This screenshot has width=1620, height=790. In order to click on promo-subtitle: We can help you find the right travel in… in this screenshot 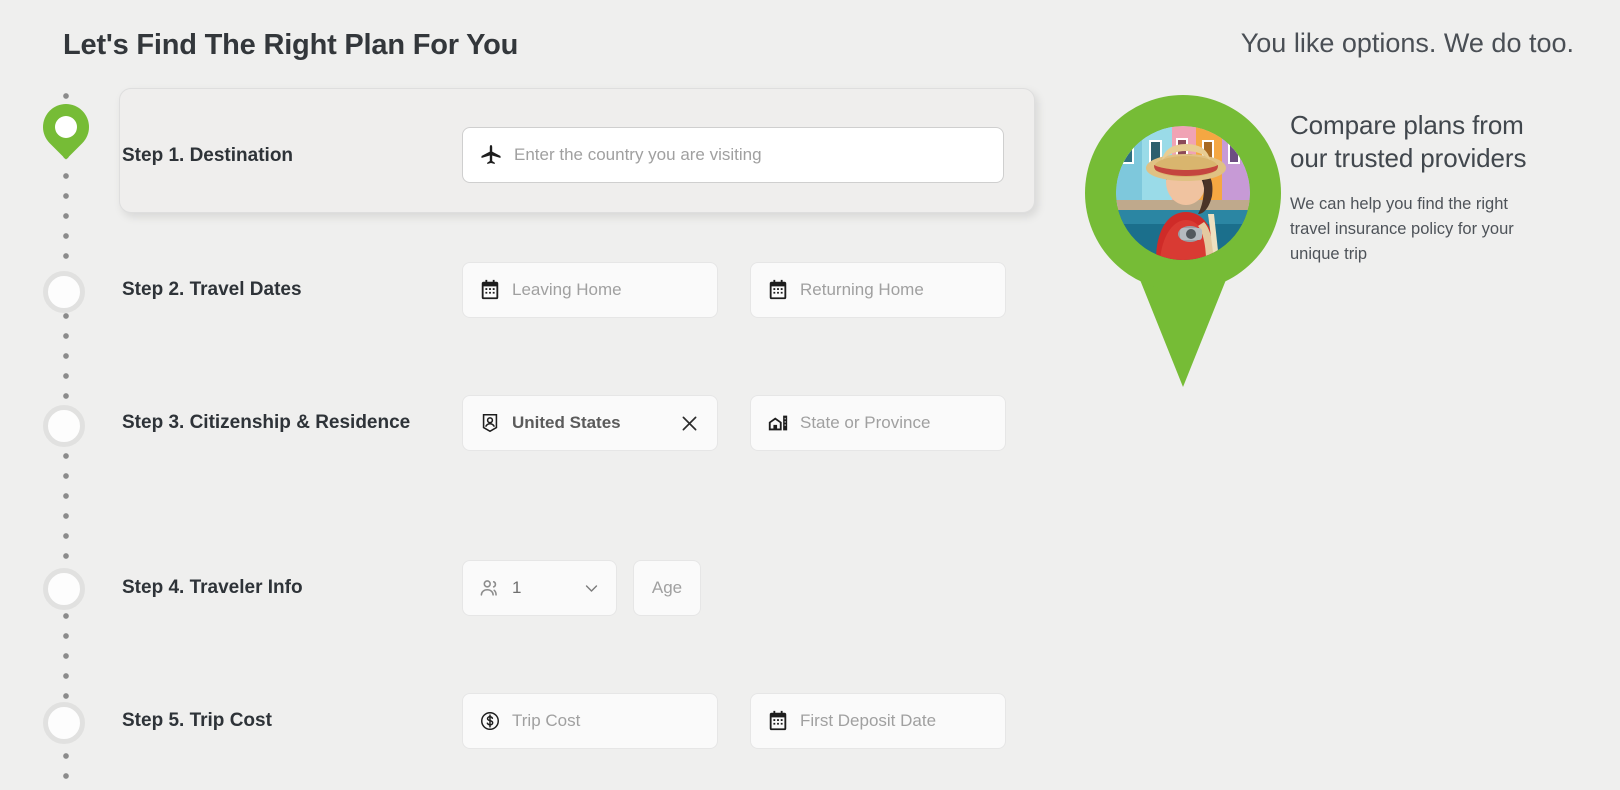, I will do `click(1402, 229)`.